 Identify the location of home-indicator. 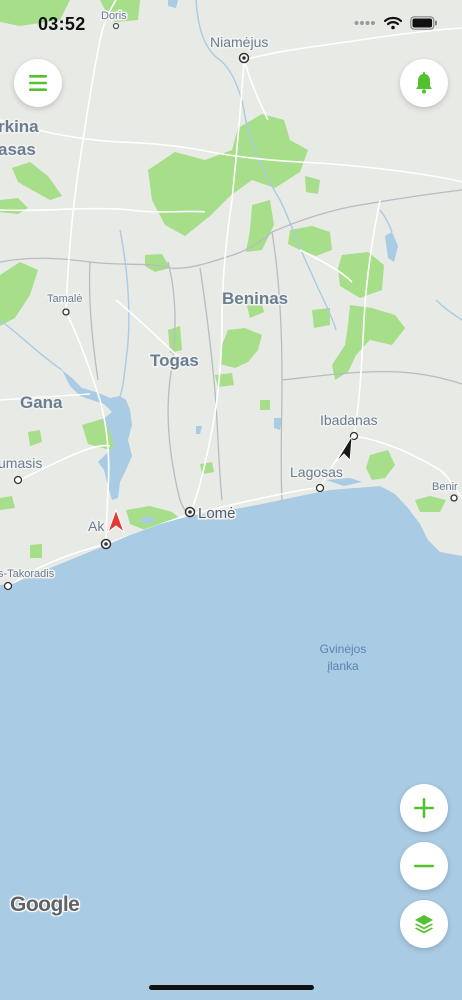
(231, 987).